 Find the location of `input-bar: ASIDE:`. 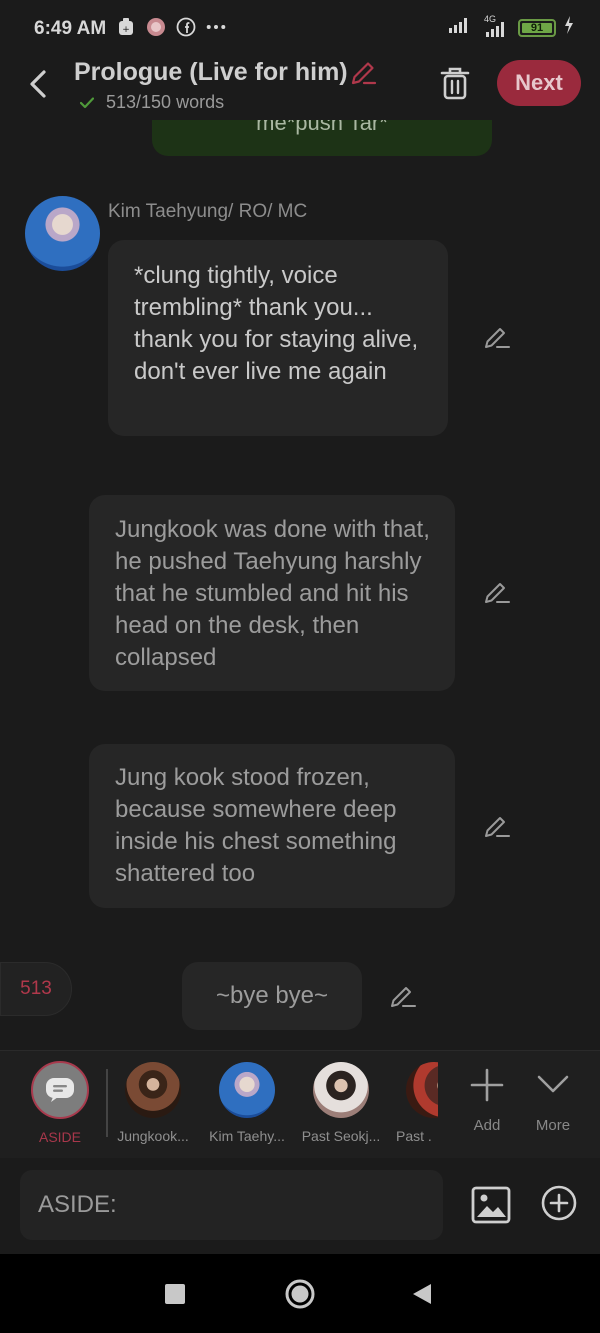

input-bar: ASIDE: is located at coordinates (300, 1206).